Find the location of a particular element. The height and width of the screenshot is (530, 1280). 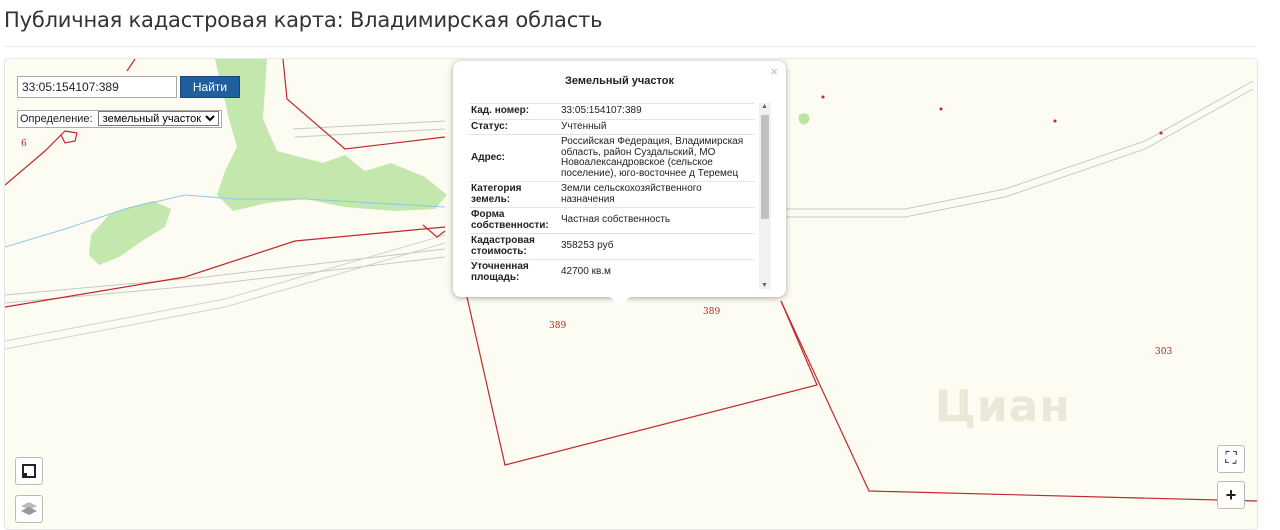

popup-scrollbar: ▲ ▼ is located at coordinates (765, 196).